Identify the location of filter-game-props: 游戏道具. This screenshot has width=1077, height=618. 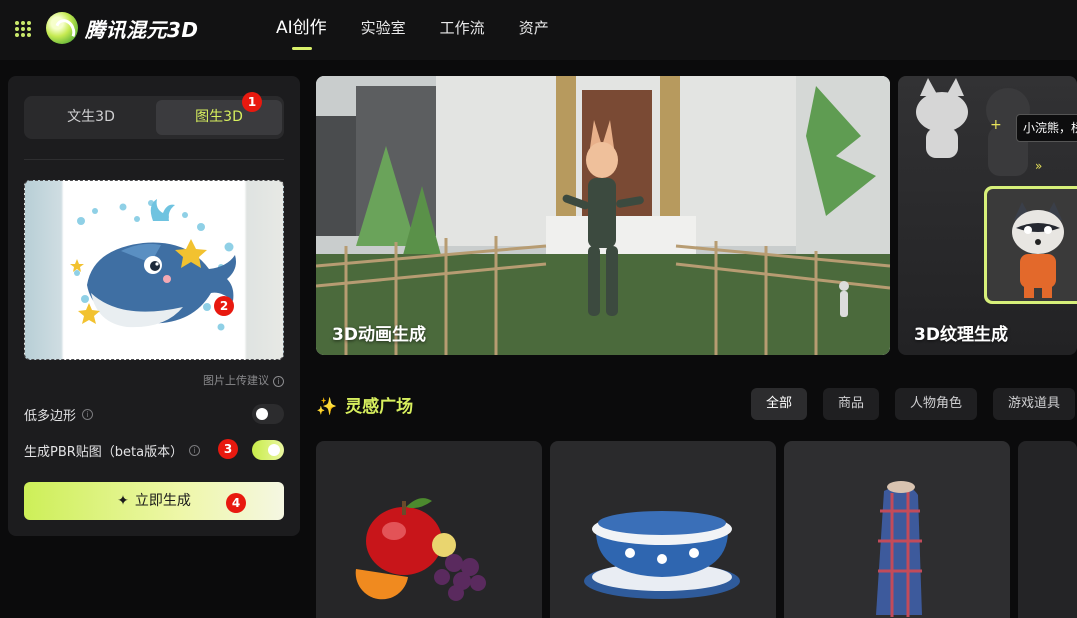
(1034, 404).